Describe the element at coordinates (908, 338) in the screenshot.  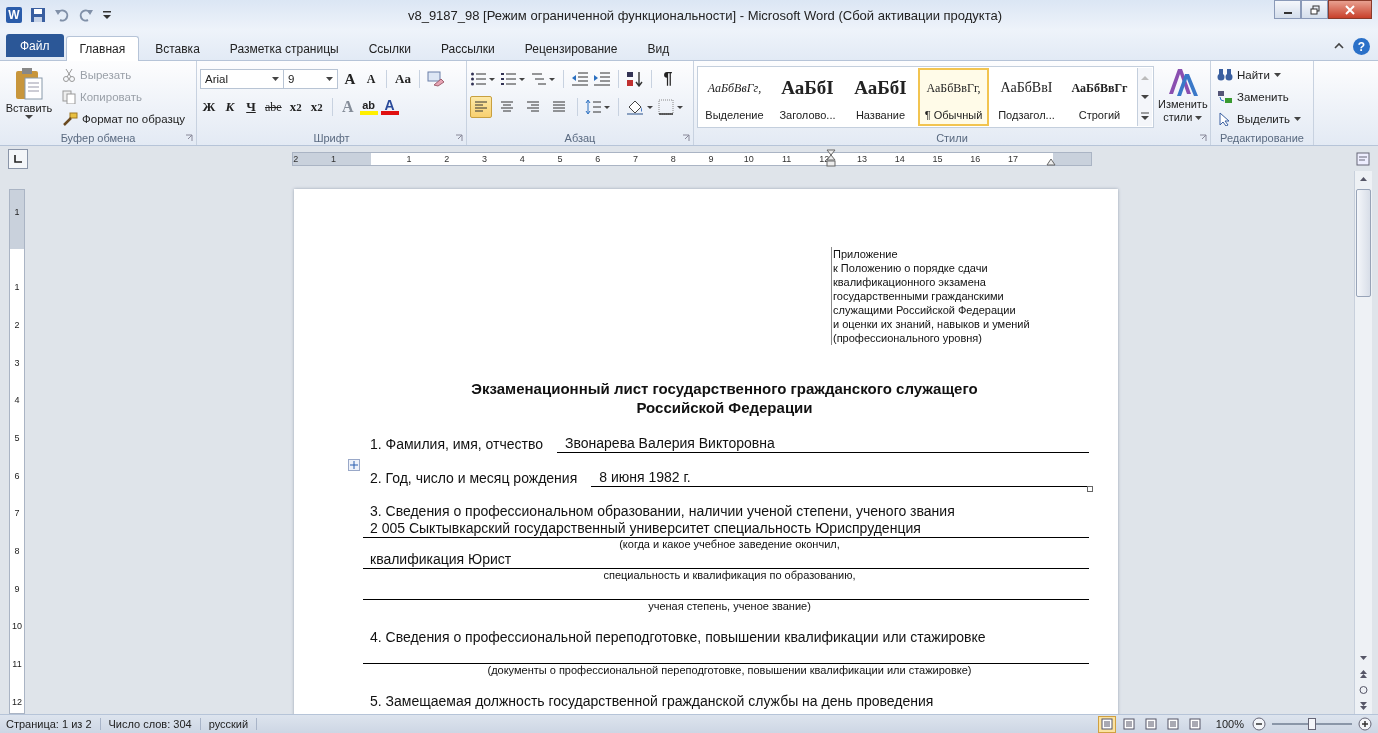
I see `header-line: (профессионального уровня)` at that location.